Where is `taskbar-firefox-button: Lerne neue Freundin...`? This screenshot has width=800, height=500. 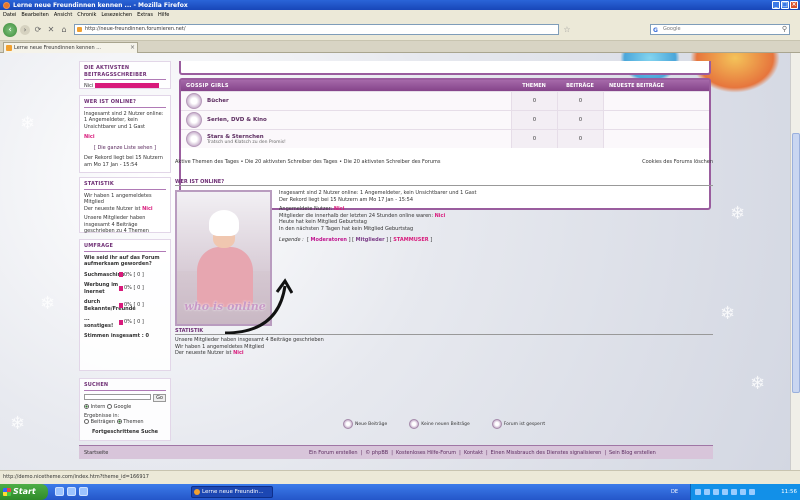
taskbar-firefox-button: Lerne neue Freundin... is located at coordinates (232, 492).